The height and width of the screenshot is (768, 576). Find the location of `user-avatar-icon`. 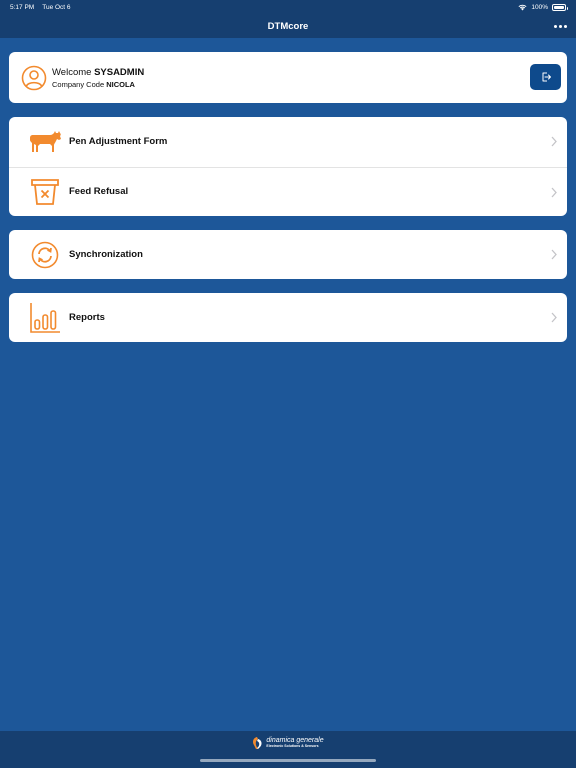

user-avatar-icon is located at coordinates (34, 77).